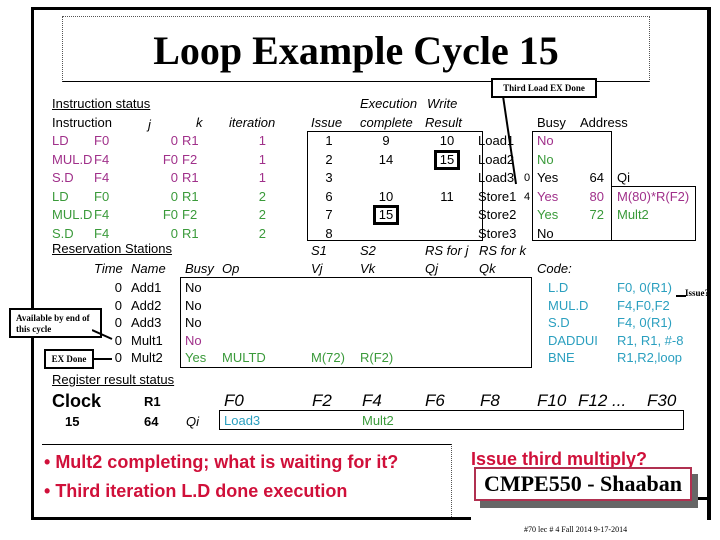 Image resolution: width=720 pixels, height=540 pixels. Describe the element at coordinates (527, 178) in the screenshot. I see `buffer-count: 0` at that location.